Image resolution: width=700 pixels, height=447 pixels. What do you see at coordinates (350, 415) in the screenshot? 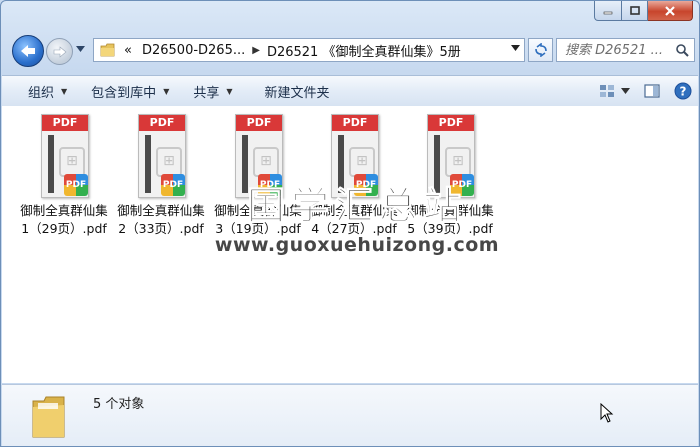
I see `details-pane: 5 个对象` at bounding box center [350, 415].